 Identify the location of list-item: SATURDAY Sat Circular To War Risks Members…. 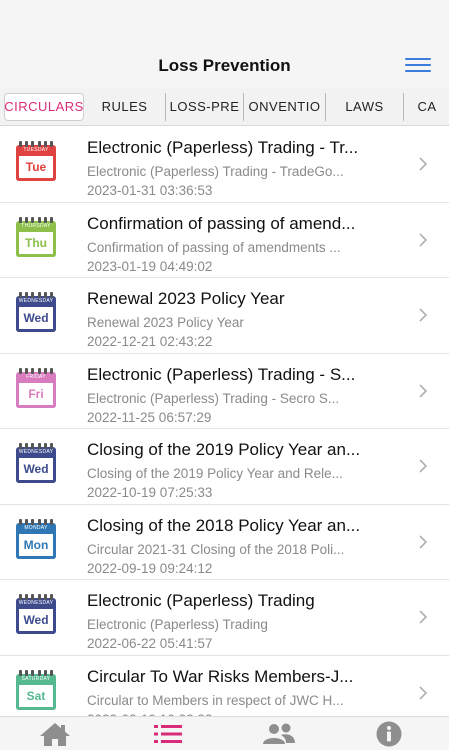
(224, 685).